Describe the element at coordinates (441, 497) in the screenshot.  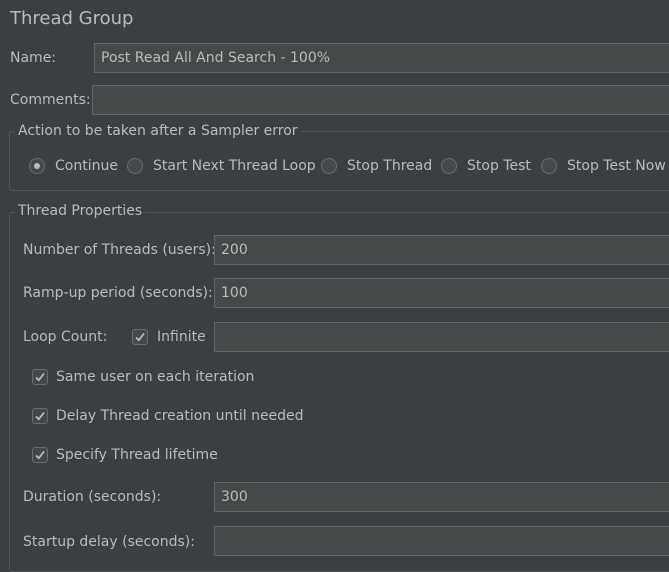
I see `duration-input` at that location.